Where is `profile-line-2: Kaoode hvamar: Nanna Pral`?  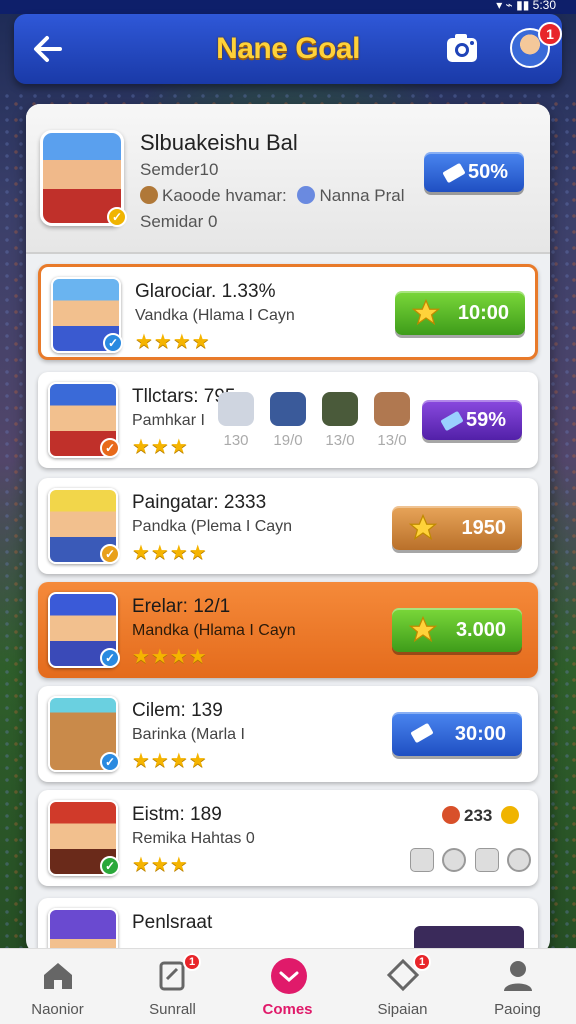
profile-line-2: Kaoode hvamar: Nanna Pral is located at coordinates (272, 196).